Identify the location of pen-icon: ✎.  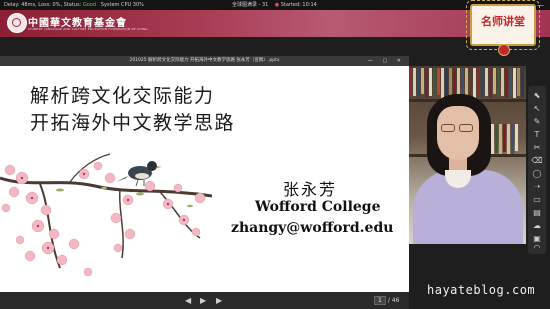
(537, 122).